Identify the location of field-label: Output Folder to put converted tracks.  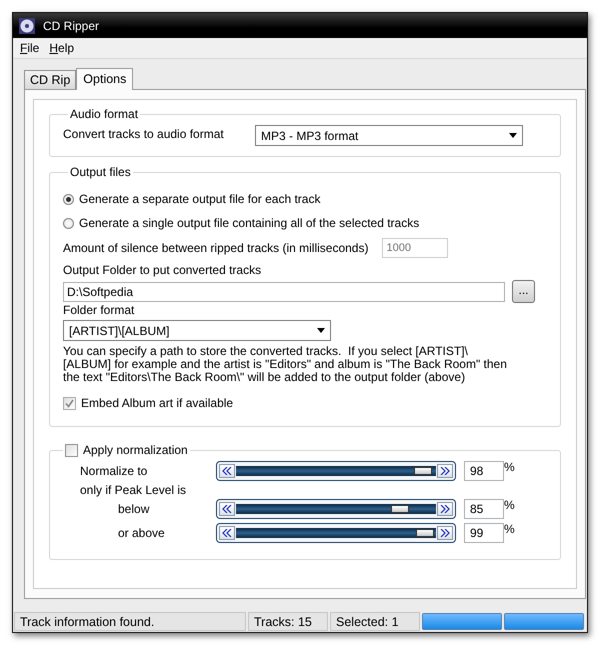
(162, 270).